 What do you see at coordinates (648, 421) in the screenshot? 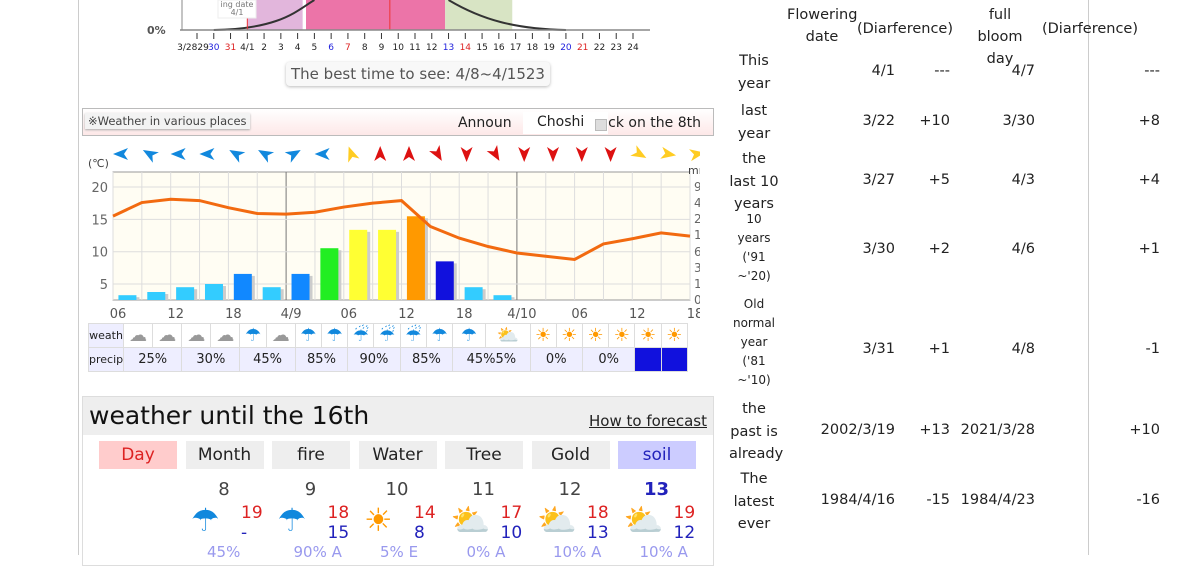
I see `how-to-forecast-link: How to forecast` at bounding box center [648, 421].